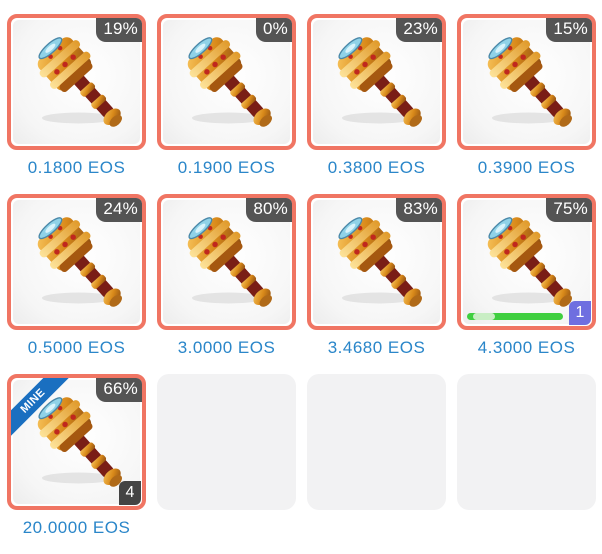 This screenshot has height=554, width=602. I want to click on listing-card: 19%, so click(76, 82).